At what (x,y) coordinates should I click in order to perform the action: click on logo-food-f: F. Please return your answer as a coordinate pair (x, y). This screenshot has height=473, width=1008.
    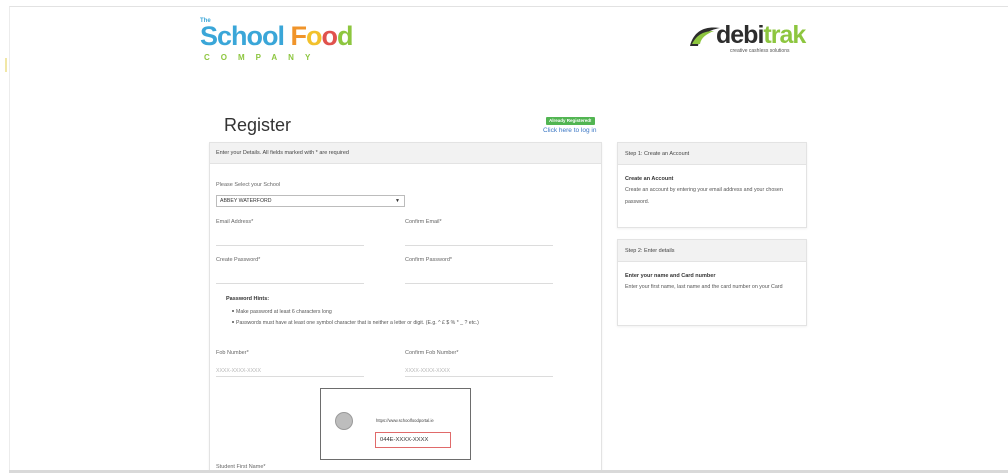
    Looking at the image, I should click on (298, 36).